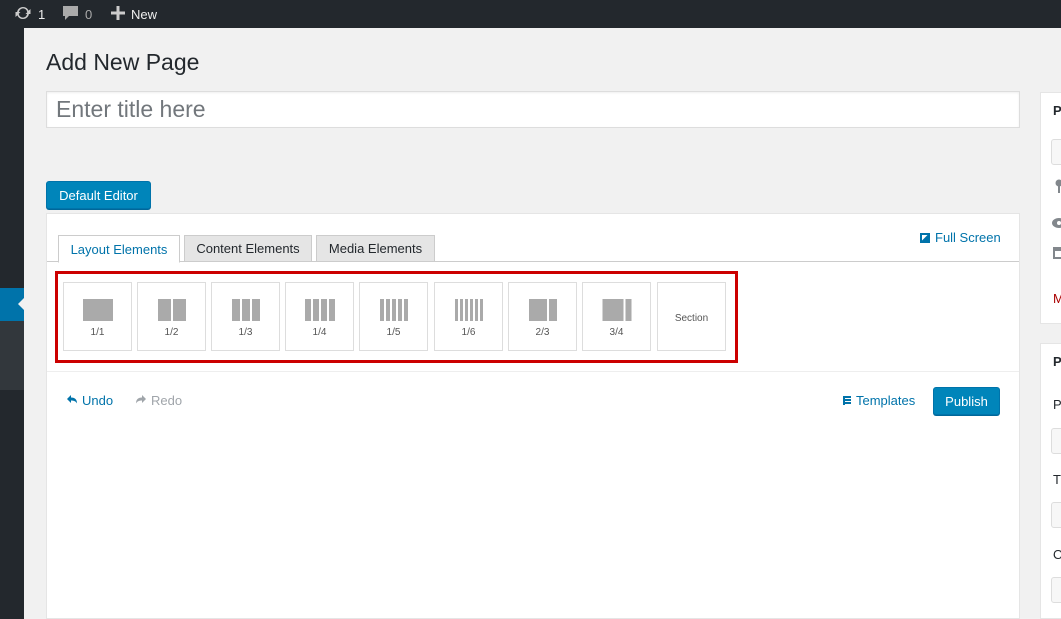  I want to click on toolbar-divider, so click(533, 371).